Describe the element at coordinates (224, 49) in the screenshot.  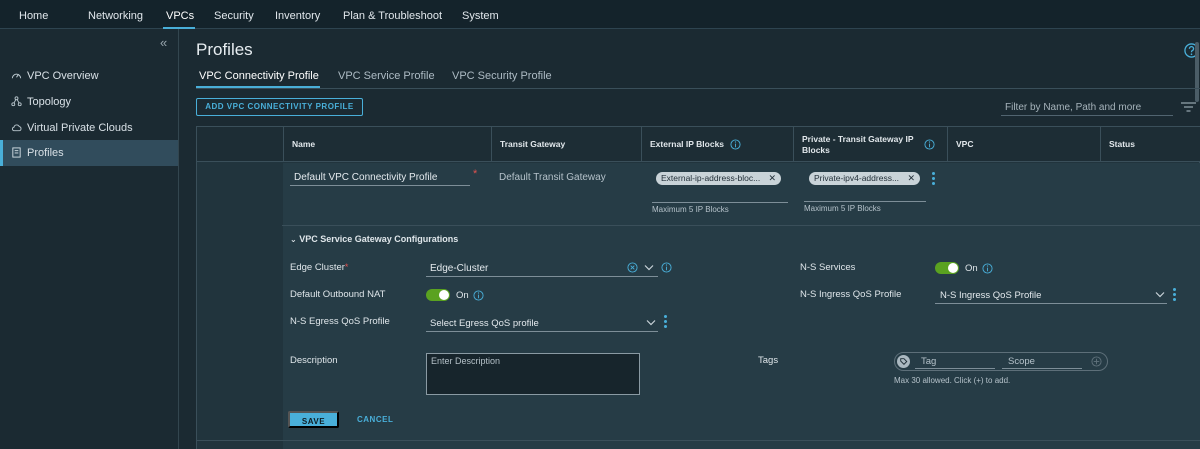
I see `page-title: Profiles` at that location.